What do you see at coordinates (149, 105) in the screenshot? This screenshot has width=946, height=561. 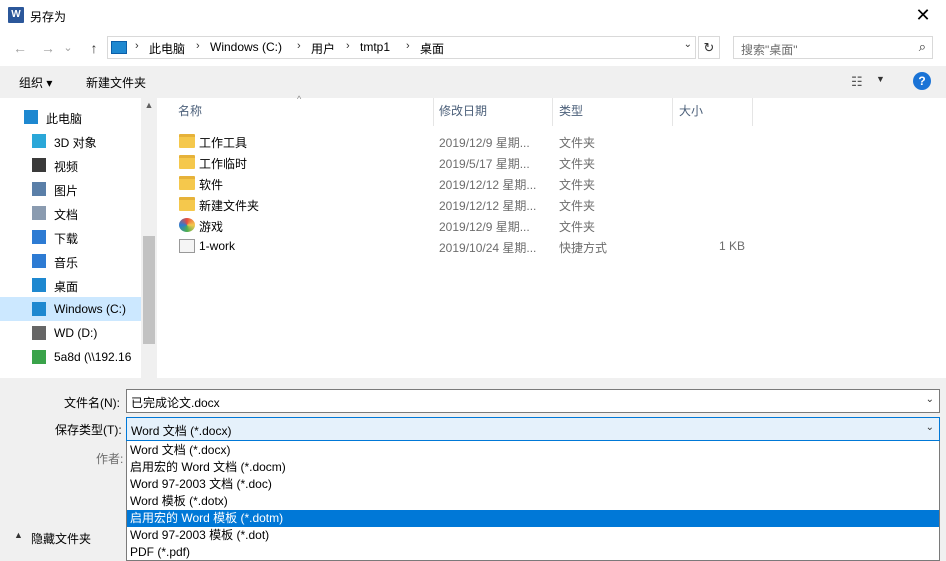 I see `scroll-up-icon: ▲` at bounding box center [149, 105].